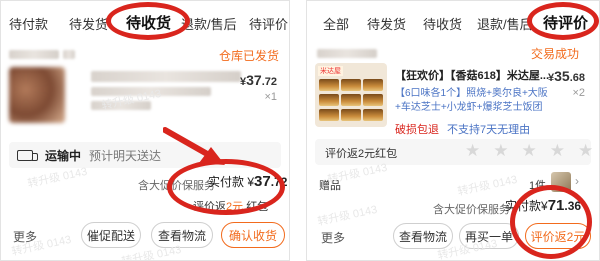 The width and height of the screenshot is (600, 261). I want to click on product-price: ¥37.72, so click(258, 80).